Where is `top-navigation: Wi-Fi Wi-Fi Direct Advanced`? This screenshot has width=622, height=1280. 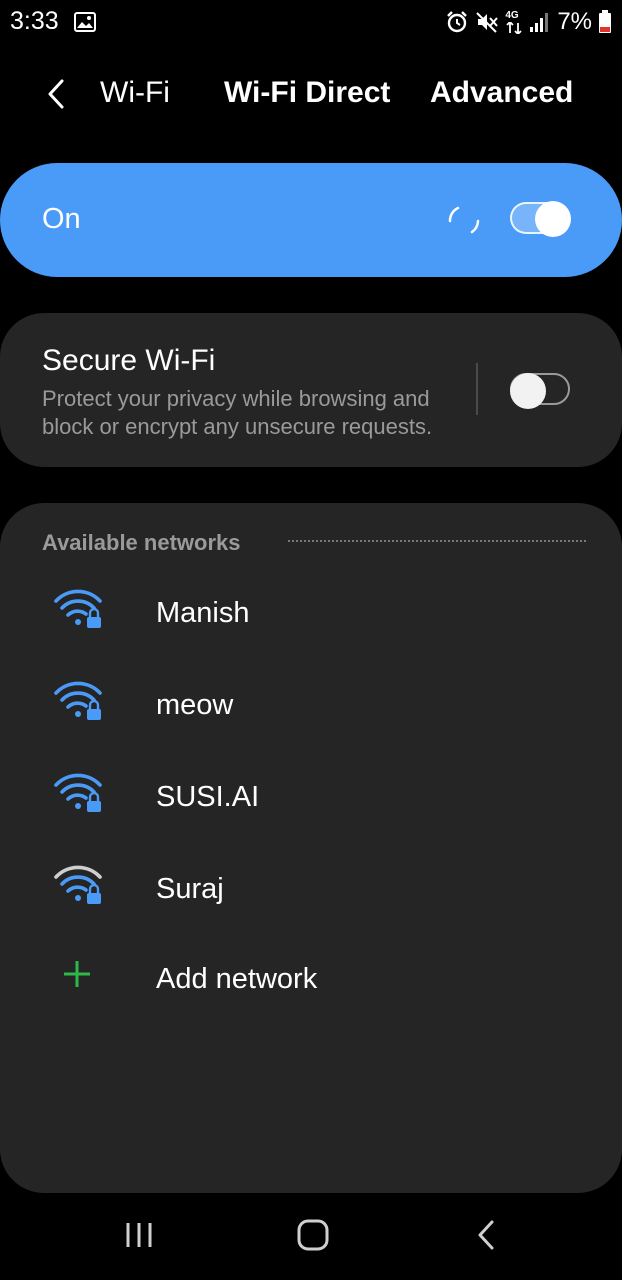 top-navigation: Wi-Fi Wi-Fi Direct Advanced is located at coordinates (311, 95).